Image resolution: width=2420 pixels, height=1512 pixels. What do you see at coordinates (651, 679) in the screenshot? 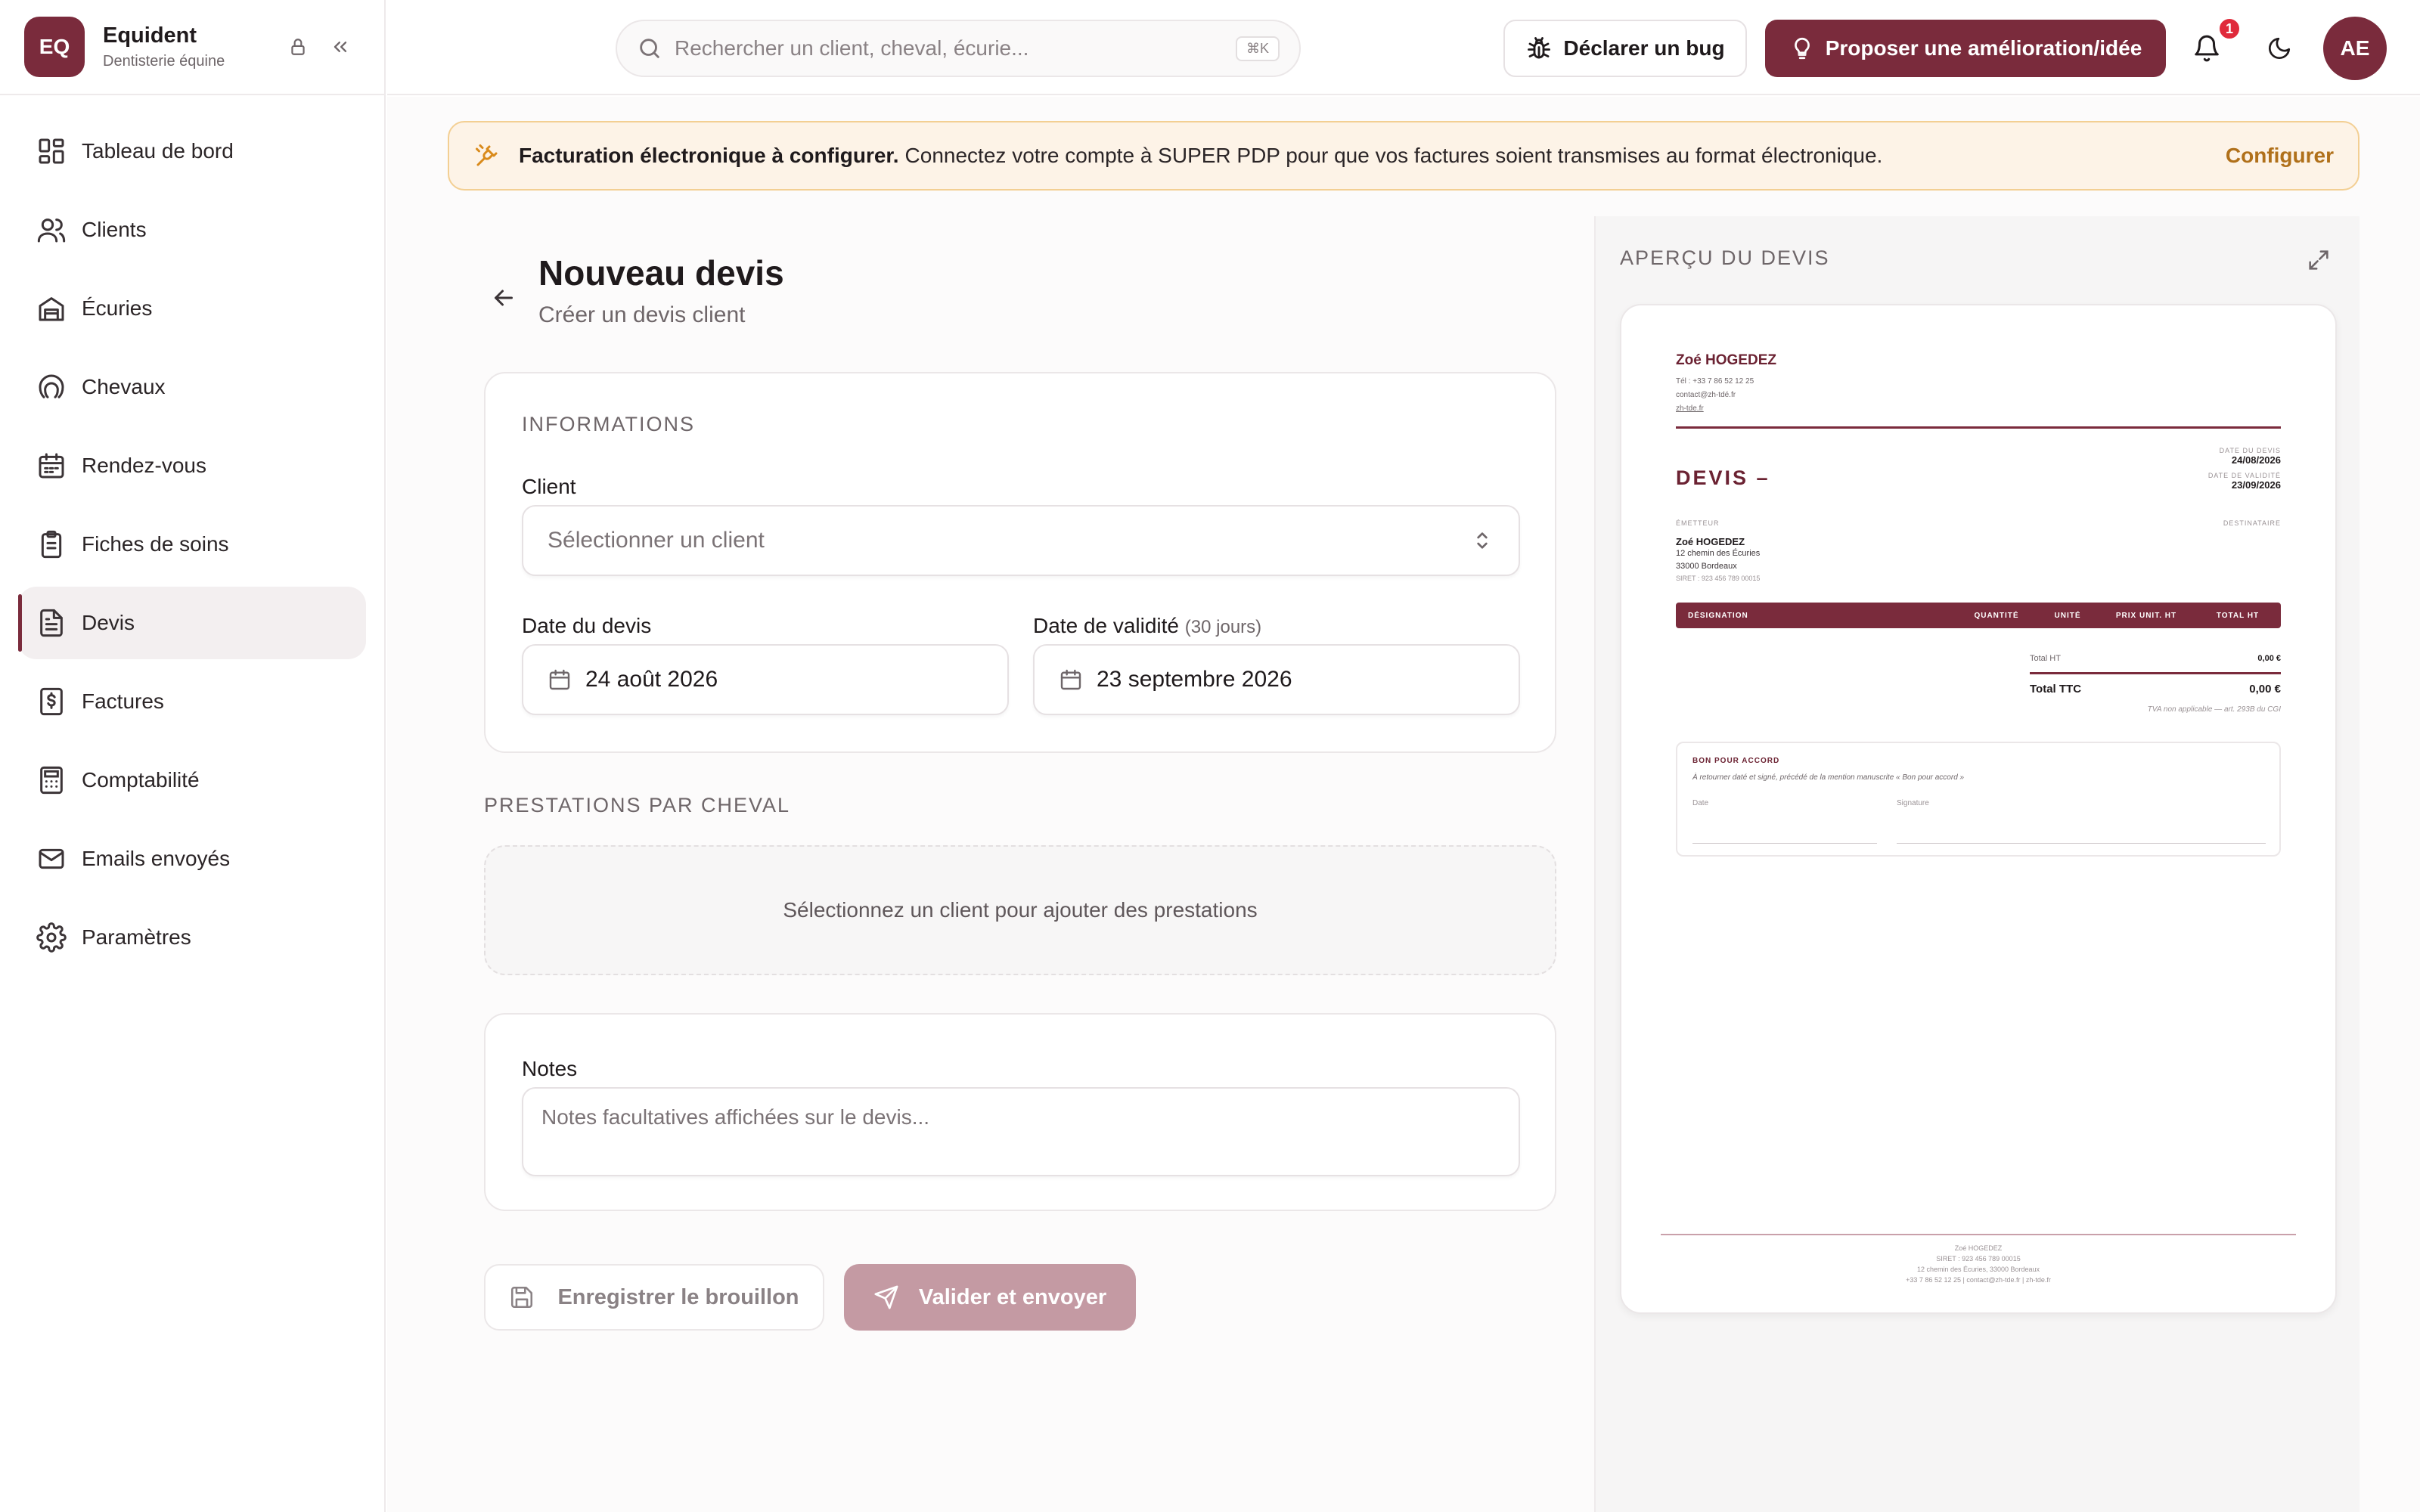
I see `quote-date-value: 24 août 2026` at bounding box center [651, 679].